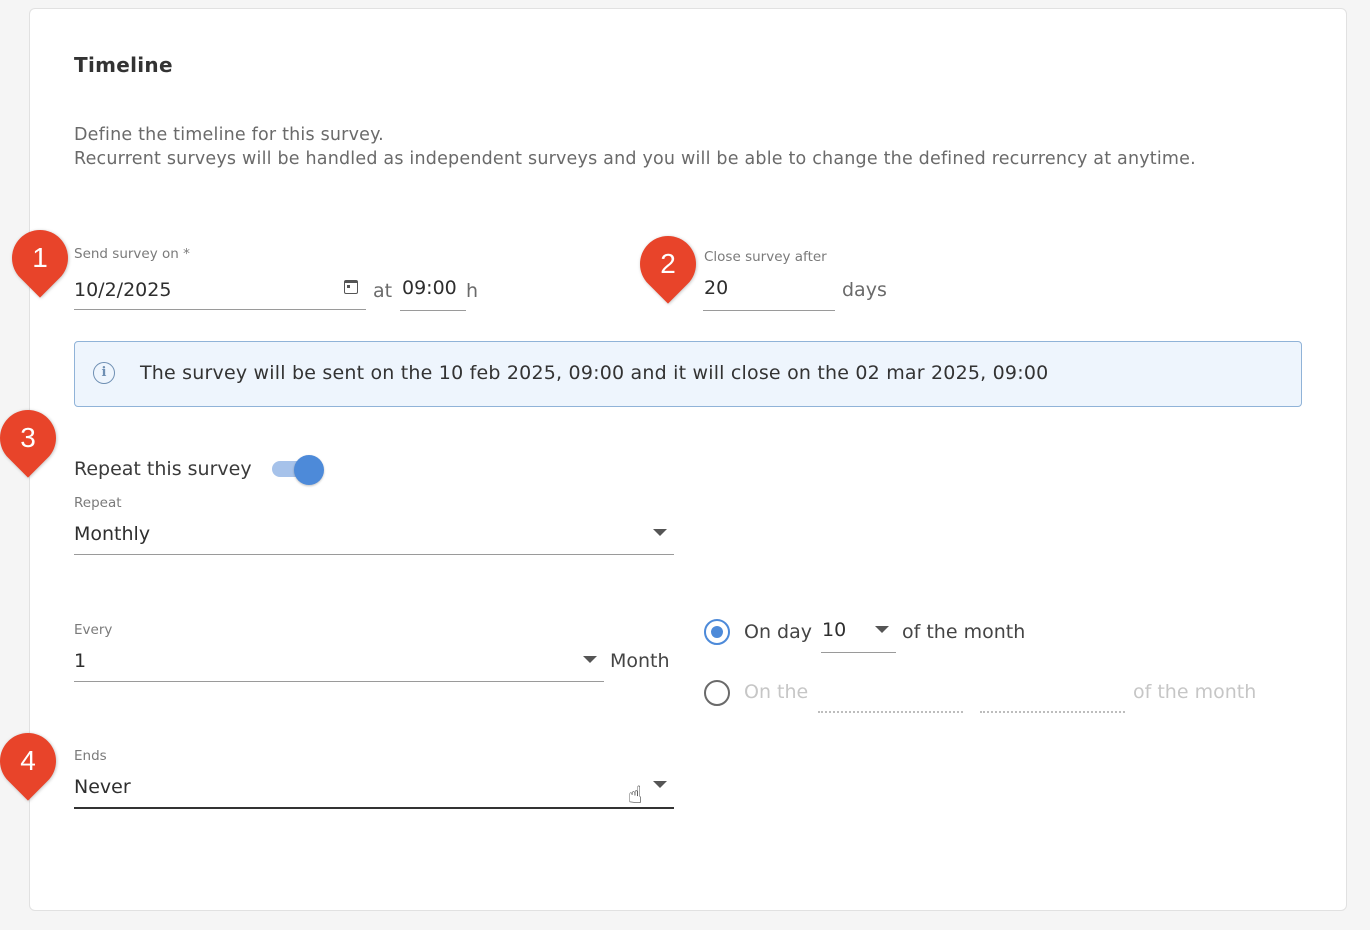  Describe the element at coordinates (717, 693) in the screenshot. I see `on-the-radio` at that location.